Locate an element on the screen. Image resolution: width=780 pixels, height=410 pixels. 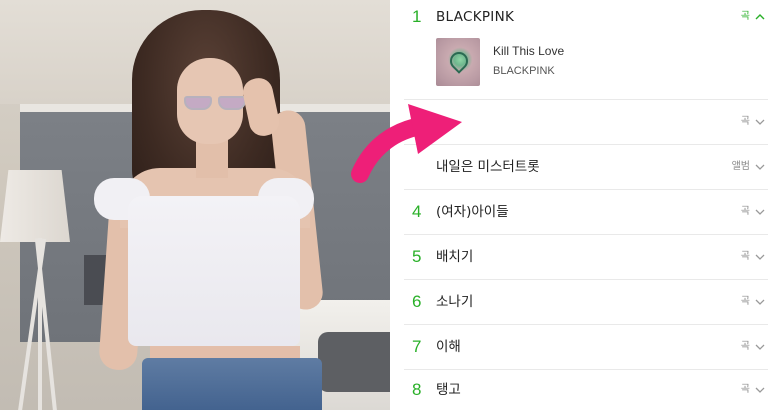
rank-number: 7 is located at coordinates (417, 346).